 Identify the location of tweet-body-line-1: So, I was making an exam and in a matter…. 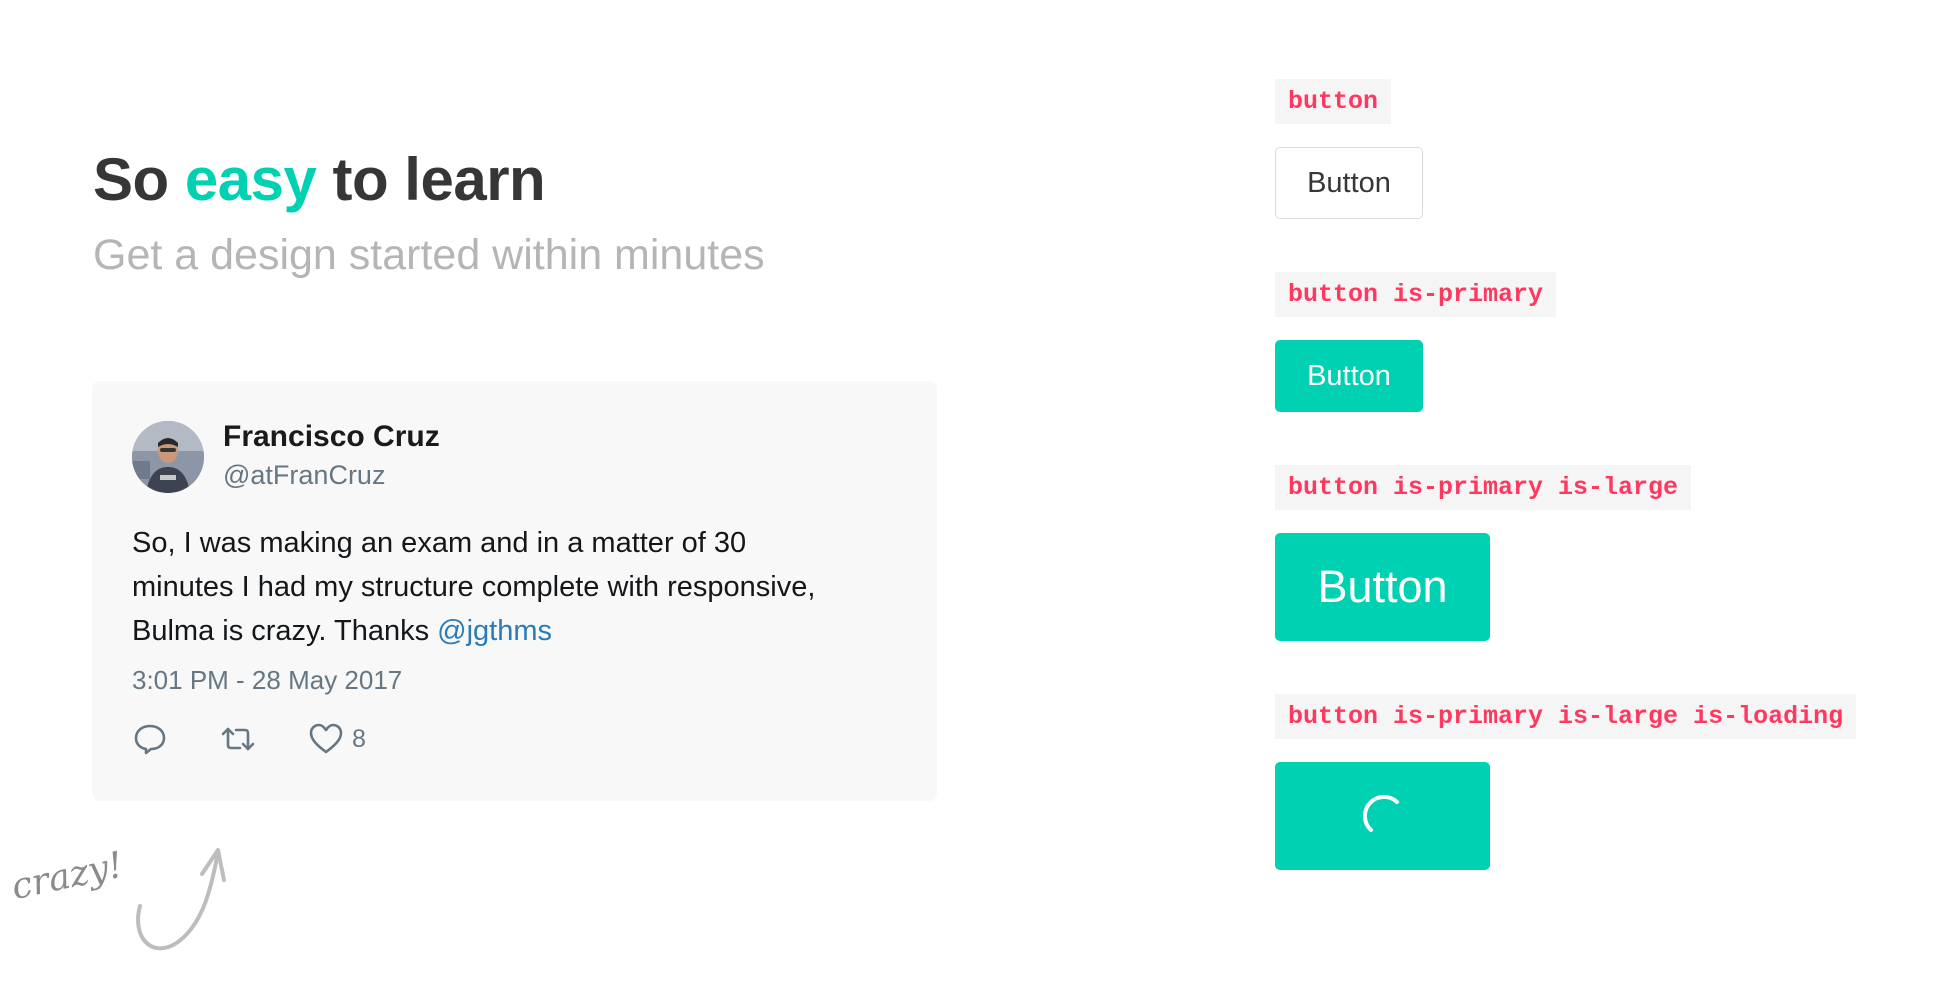
(439, 543).